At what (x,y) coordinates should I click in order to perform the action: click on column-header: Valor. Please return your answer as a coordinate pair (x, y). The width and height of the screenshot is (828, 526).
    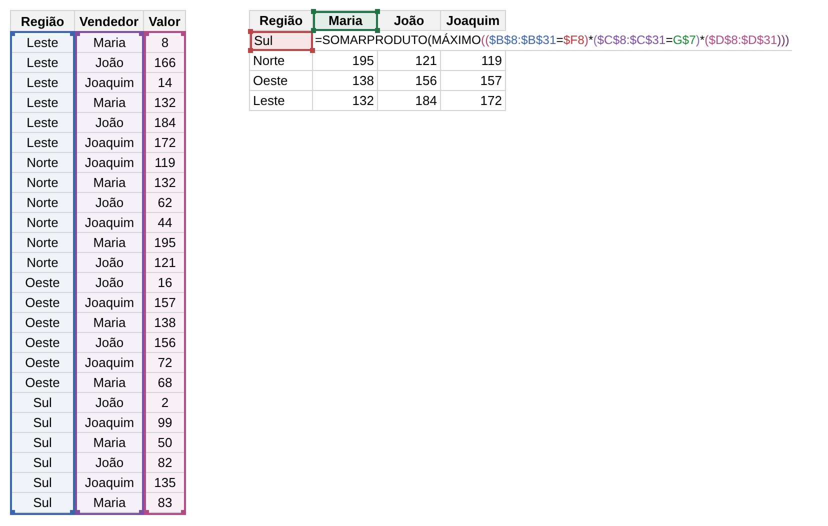
    Looking at the image, I should click on (165, 20).